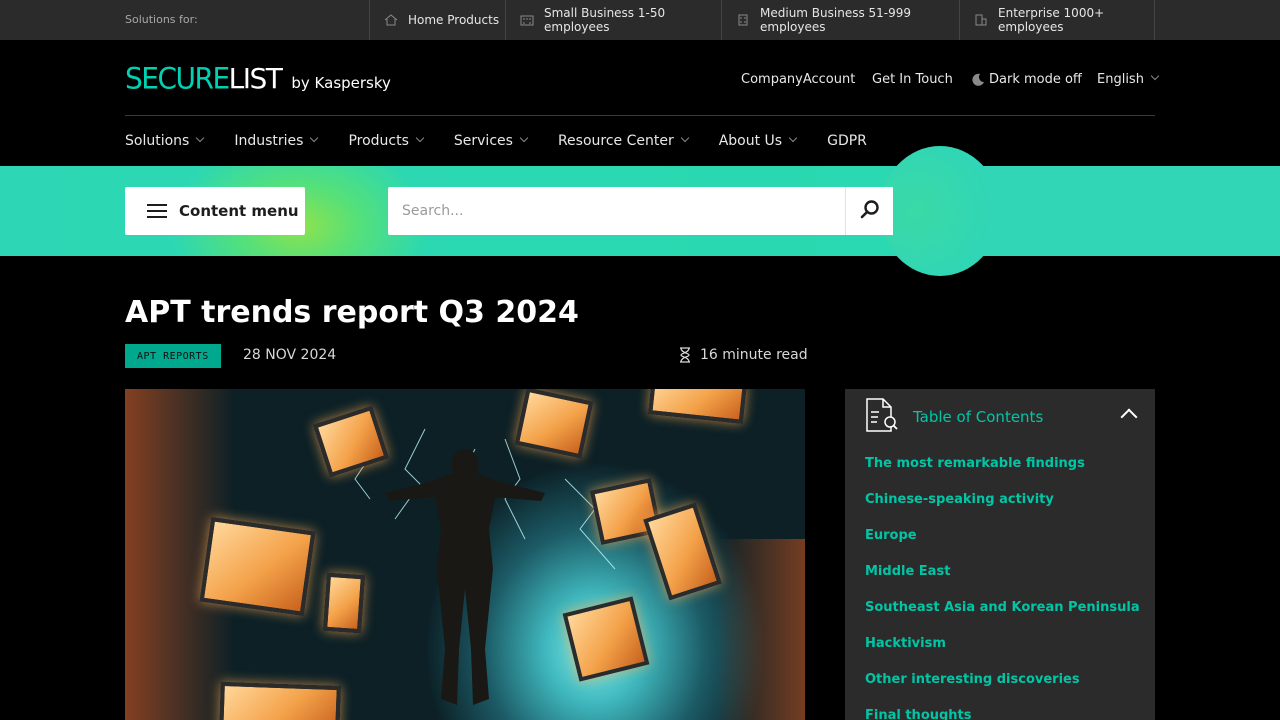  I want to click on logo-list: LIST, so click(255, 78).